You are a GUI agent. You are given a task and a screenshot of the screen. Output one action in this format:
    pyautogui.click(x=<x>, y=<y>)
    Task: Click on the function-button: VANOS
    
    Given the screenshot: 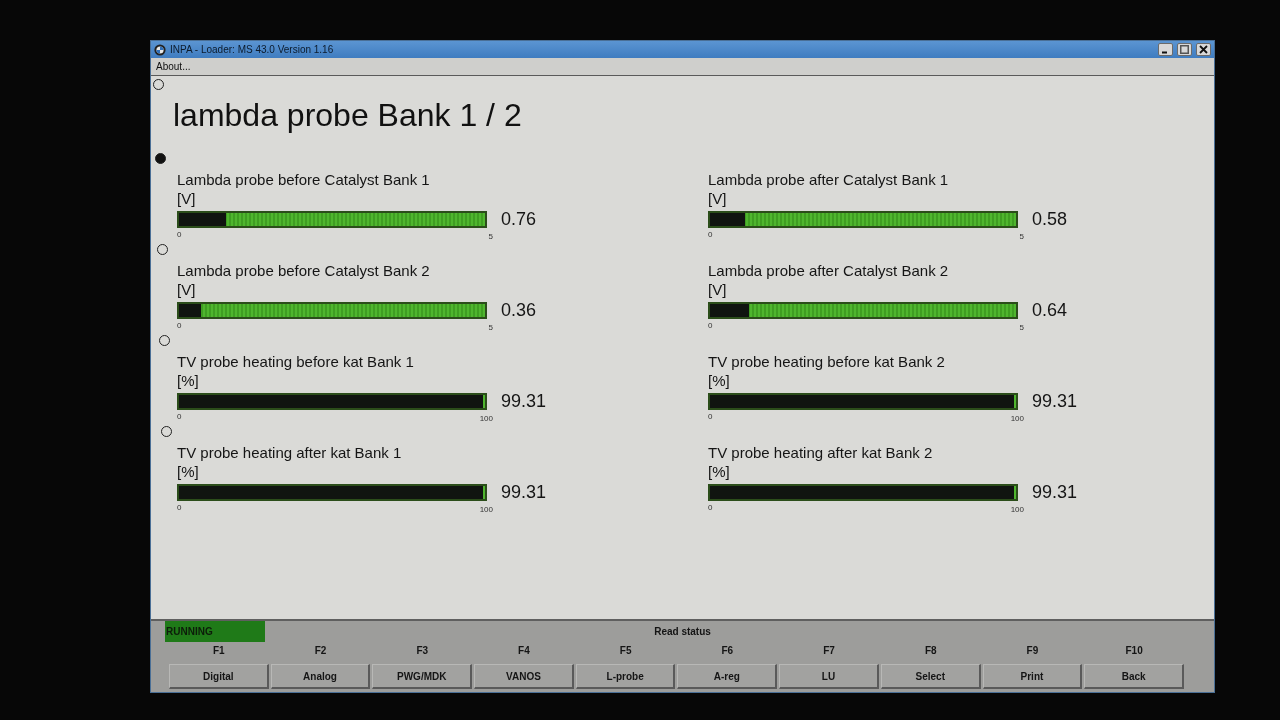 What is the action you would take?
    pyautogui.click(x=524, y=676)
    